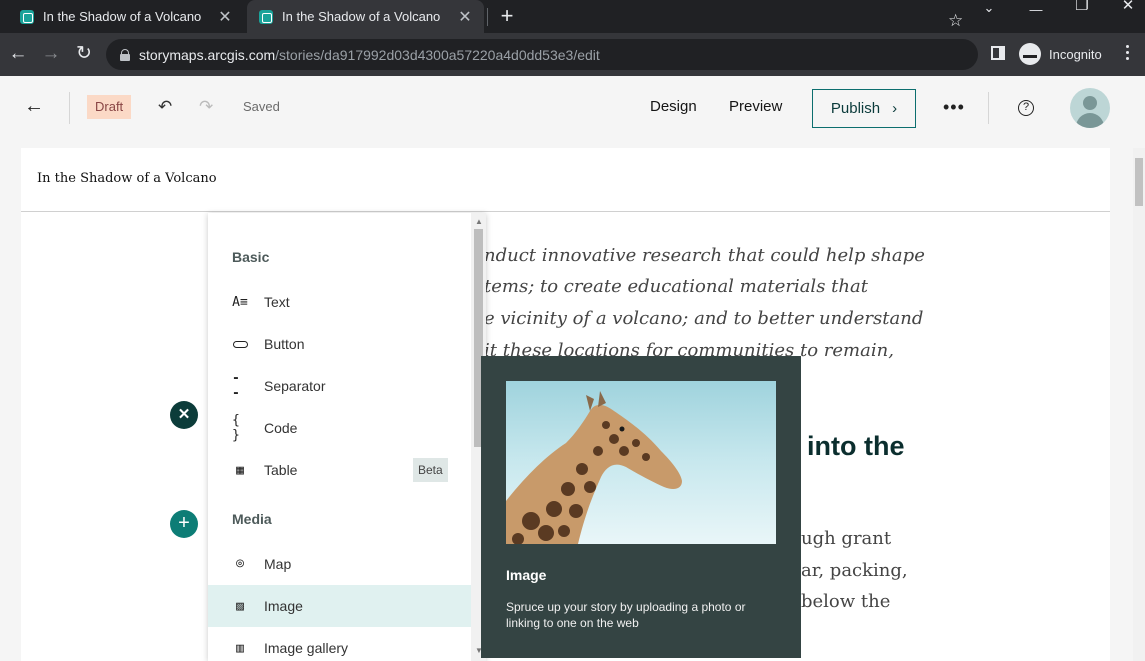 This screenshot has width=1145, height=661. Describe the element at coordinates (755, 106) in the screenshot. I see `preview-button: Preview` at that location.